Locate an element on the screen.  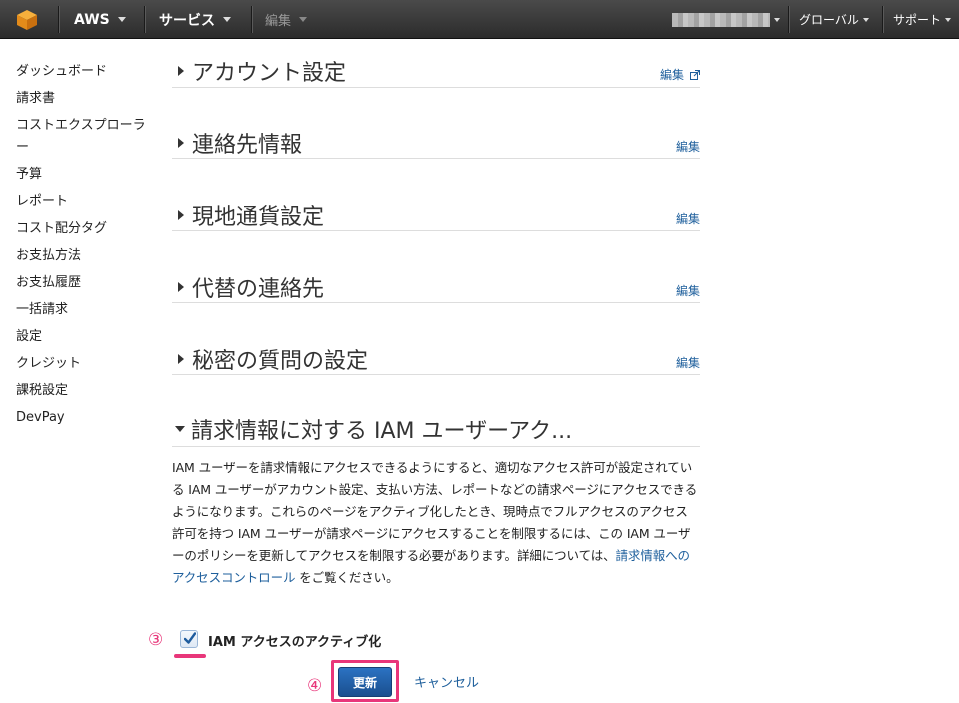
section-title: 秘密の質問の設定 is located at coordinates (280, 361).